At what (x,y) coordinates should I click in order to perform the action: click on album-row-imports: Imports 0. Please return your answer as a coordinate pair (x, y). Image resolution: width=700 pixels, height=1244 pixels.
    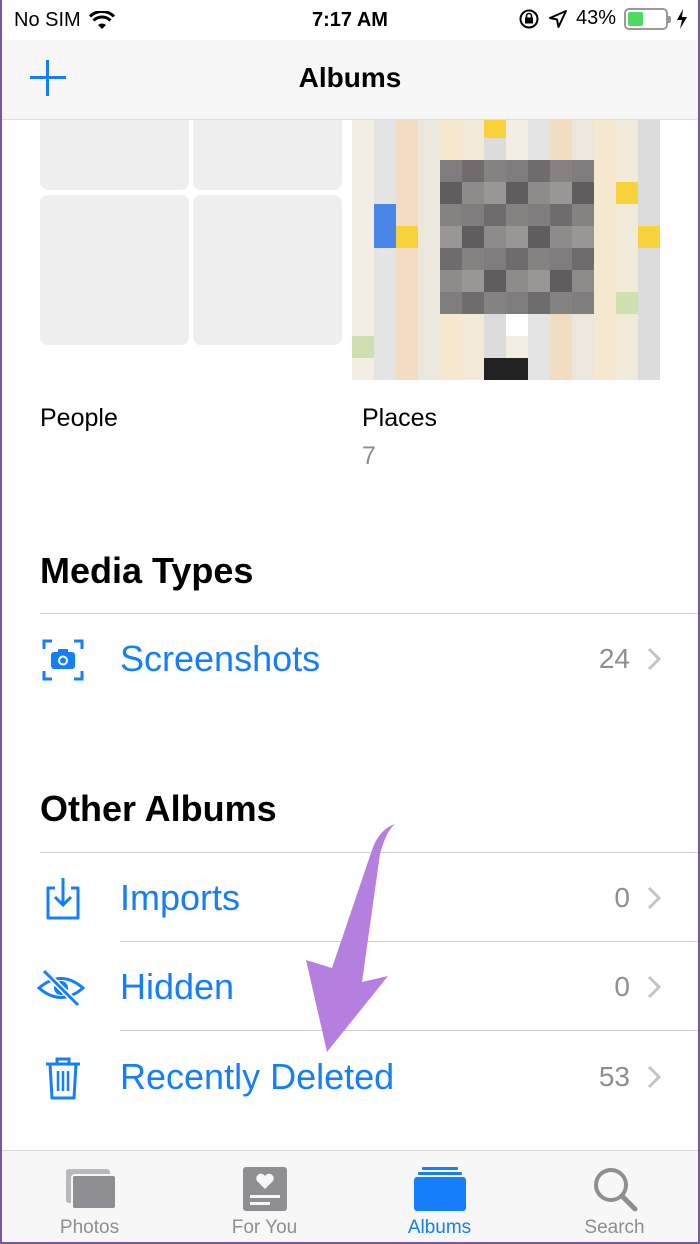
    Looking at the image, I should click on (350, 898).